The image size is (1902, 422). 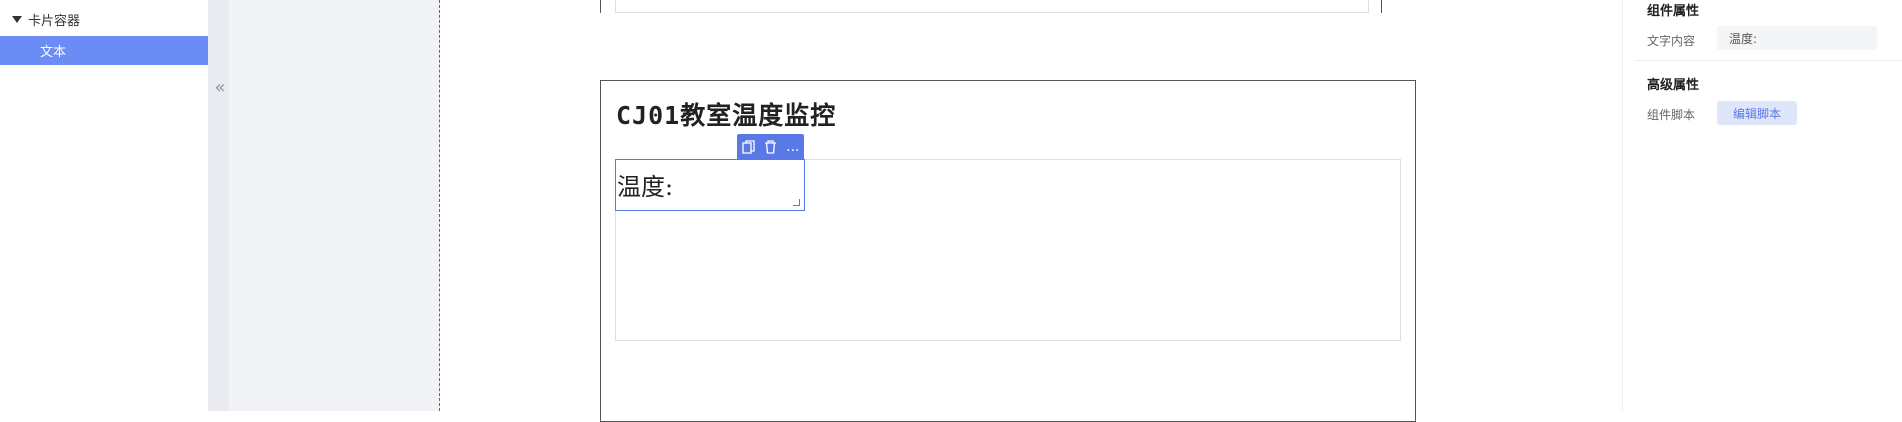 I want to click on properties-panel, so click(x=1762, y=205).